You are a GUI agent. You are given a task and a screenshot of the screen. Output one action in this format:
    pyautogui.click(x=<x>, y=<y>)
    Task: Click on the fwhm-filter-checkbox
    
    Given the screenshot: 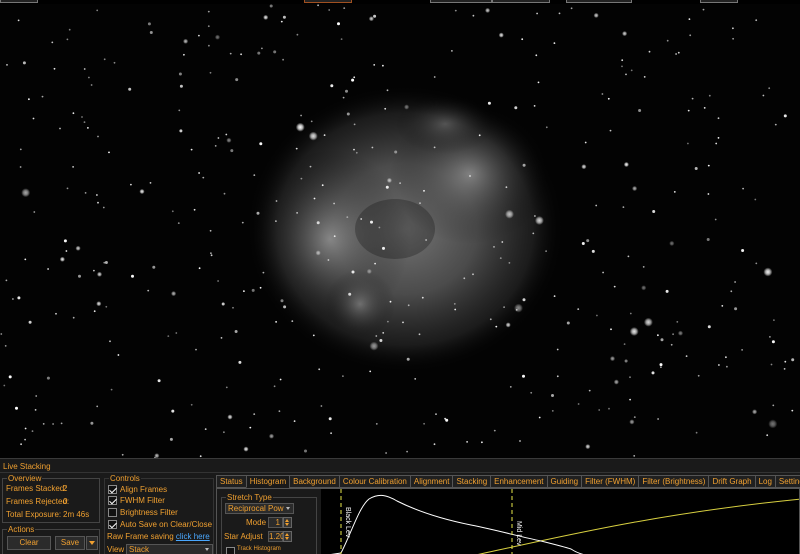 What is the action you would take?
    pyautogui.click(x=112, y=500)
    